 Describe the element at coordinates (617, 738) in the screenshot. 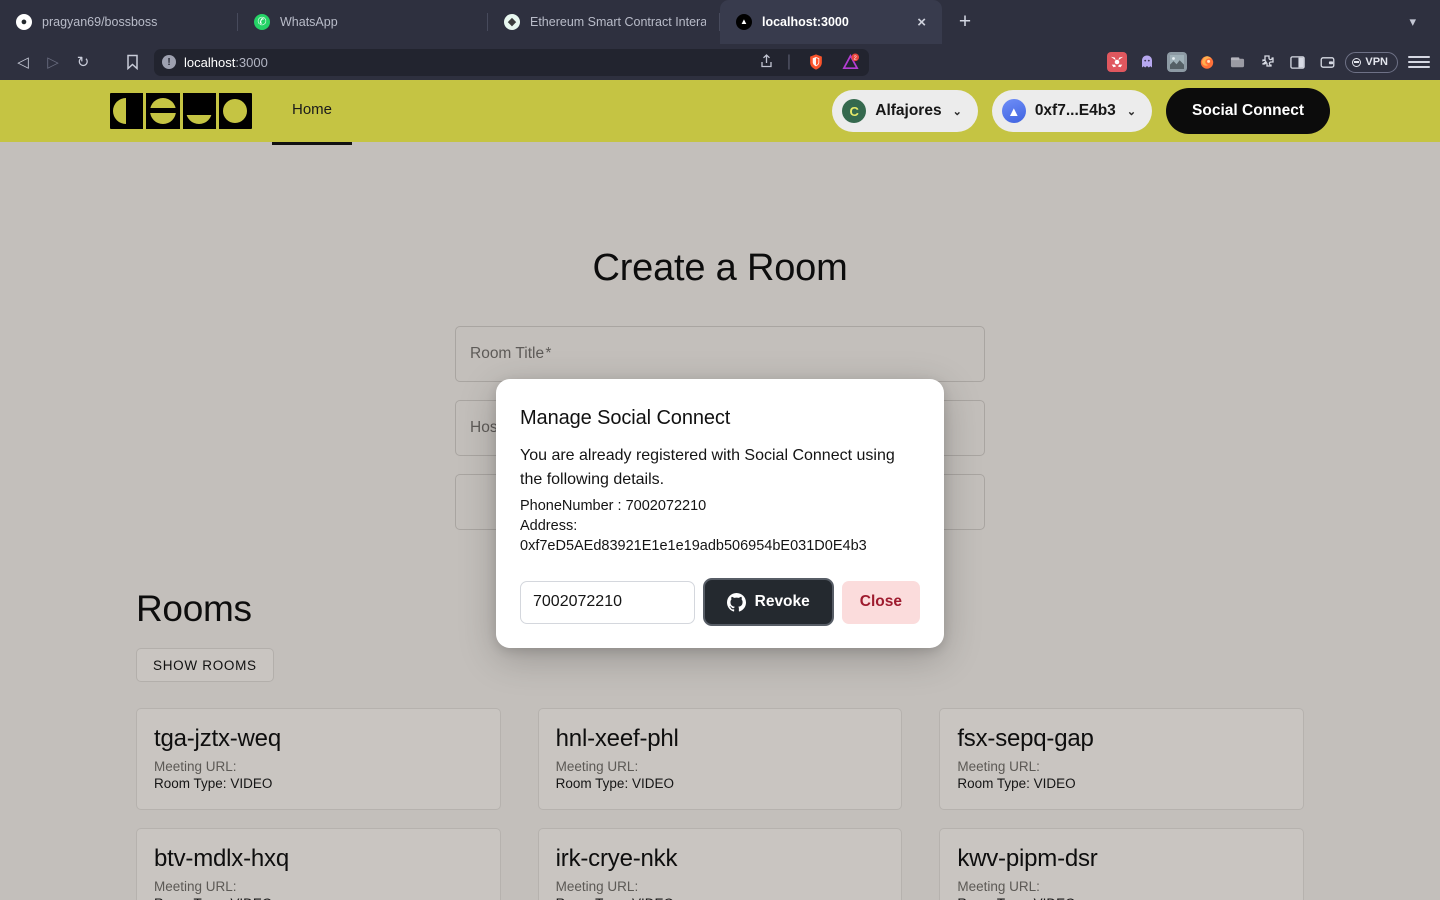

I see `room-name: hnl-xeef-phl` at that location.